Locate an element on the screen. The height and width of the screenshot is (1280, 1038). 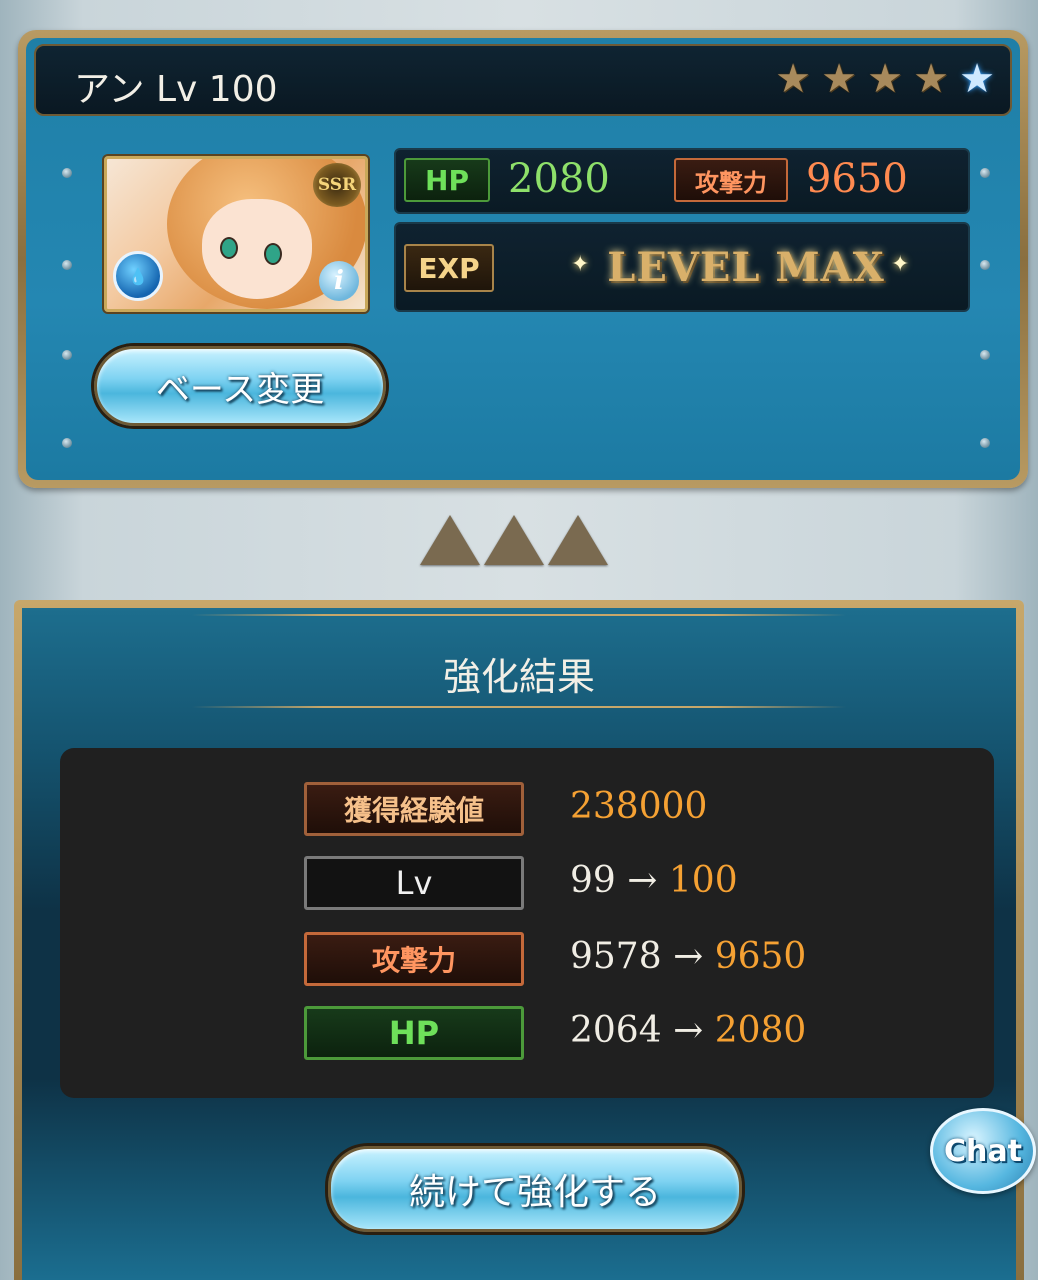
stats-box: HP 2080 攻撃力 9650 is located at coordinates (682, 181).